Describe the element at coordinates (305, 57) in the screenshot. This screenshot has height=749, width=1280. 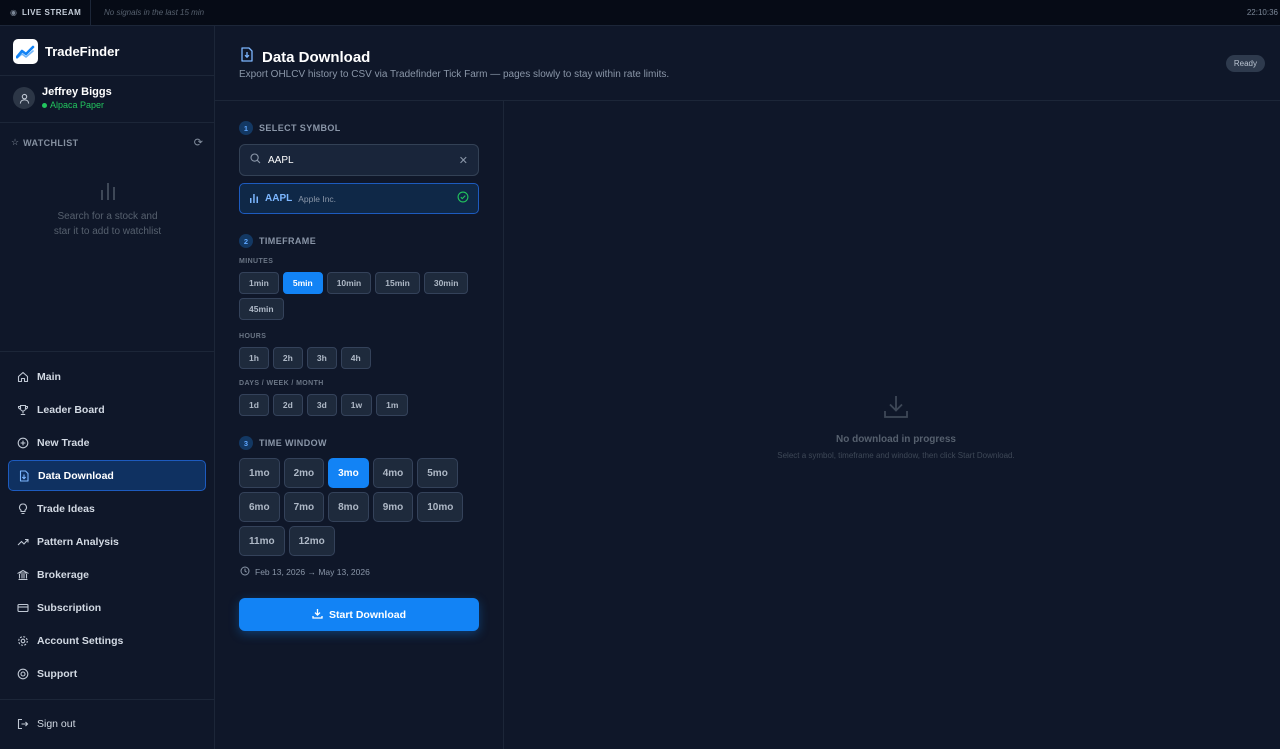
I see `title-row: Data Download` at that location.